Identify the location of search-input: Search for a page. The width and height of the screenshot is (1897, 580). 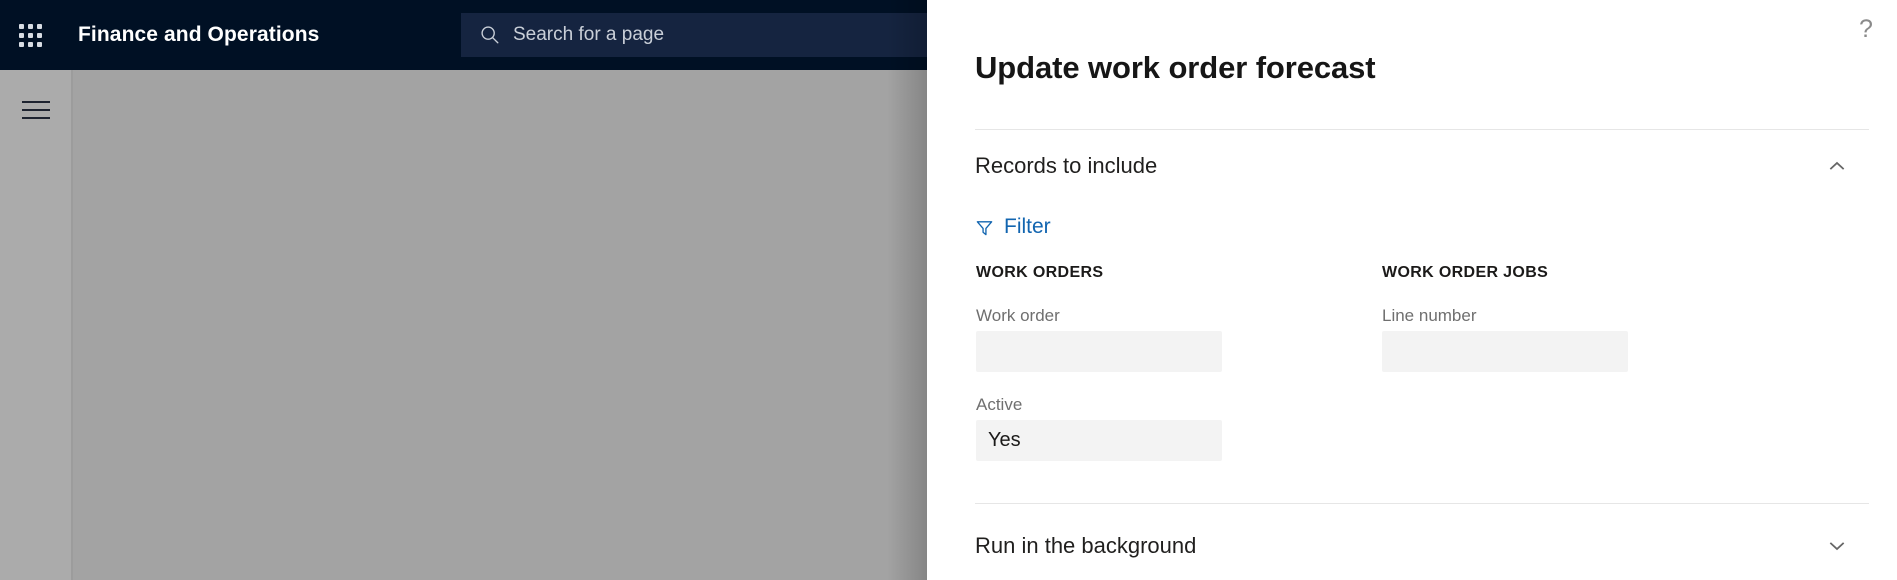
(694, 35).